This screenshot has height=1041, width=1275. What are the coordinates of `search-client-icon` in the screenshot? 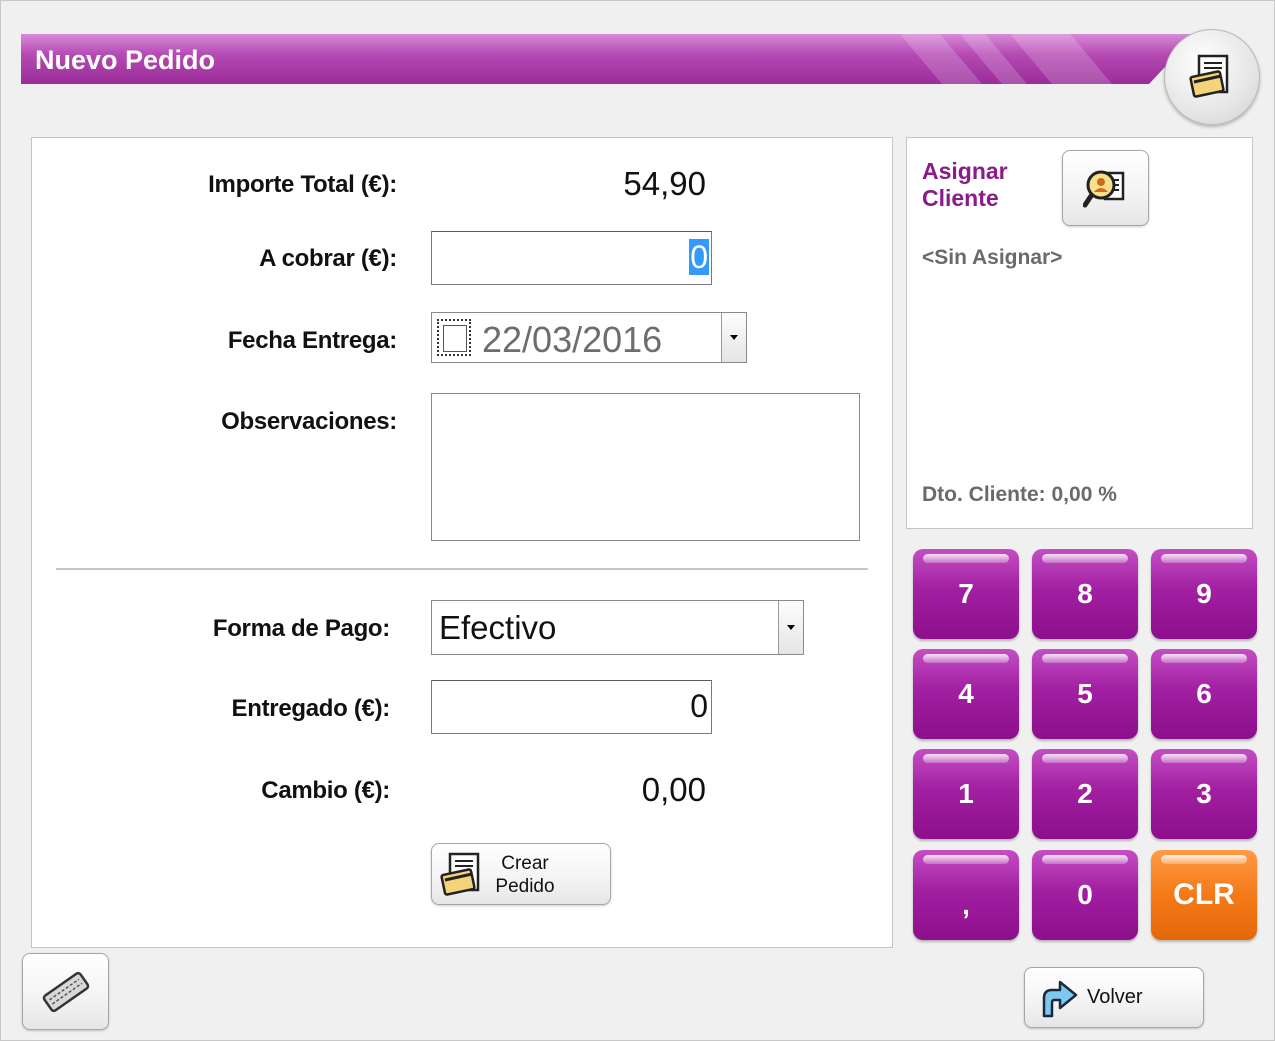 It's located at (1103, 189).